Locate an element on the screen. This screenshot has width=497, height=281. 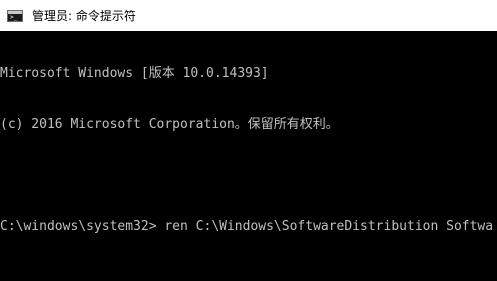
console-line-version: Microsoft Windows [版本 10.0.14393] is located at coordinates (134, 73).